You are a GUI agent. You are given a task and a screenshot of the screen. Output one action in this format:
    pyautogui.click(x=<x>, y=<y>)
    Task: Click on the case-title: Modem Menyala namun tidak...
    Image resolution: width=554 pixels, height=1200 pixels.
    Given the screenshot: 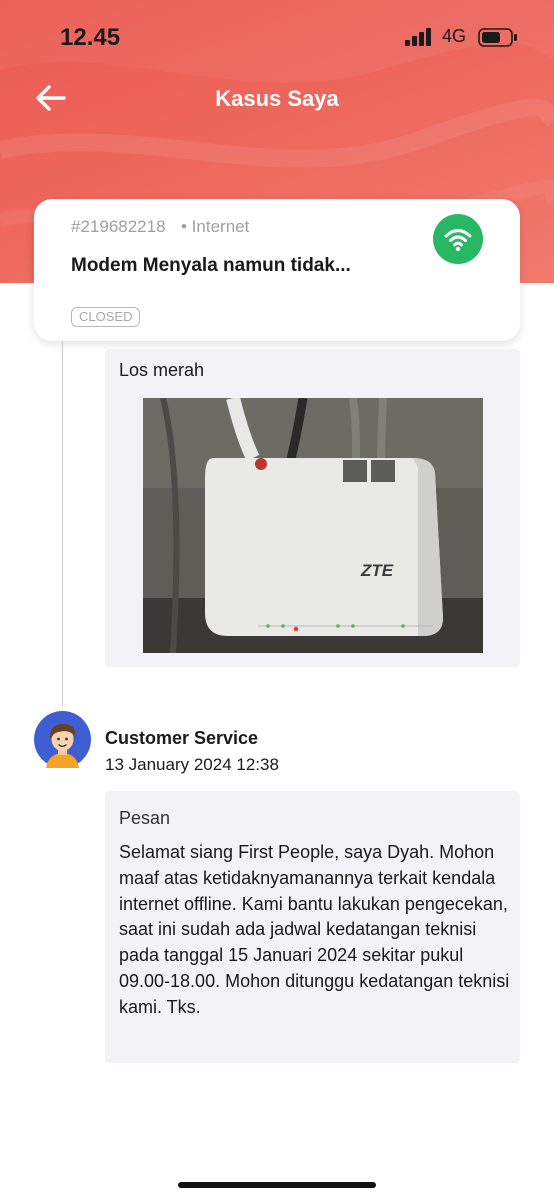 What is the action you would take?
    pyautogui.click(x=211, y=265)
    